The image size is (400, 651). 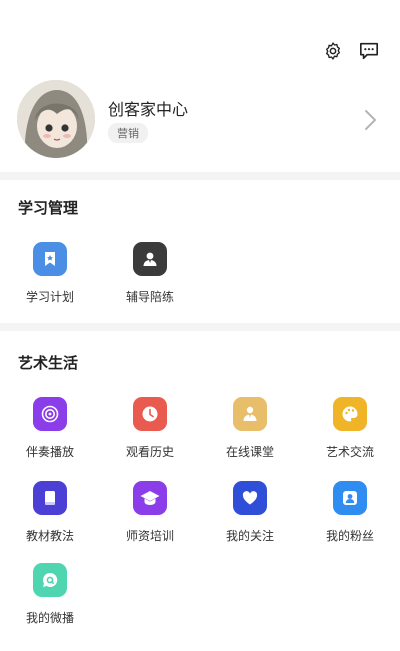 What do you see at coordinates (48, 363) in the screenshot?
I see `section-title-art-life: 艺术生活` at bounding box center [48, 363].